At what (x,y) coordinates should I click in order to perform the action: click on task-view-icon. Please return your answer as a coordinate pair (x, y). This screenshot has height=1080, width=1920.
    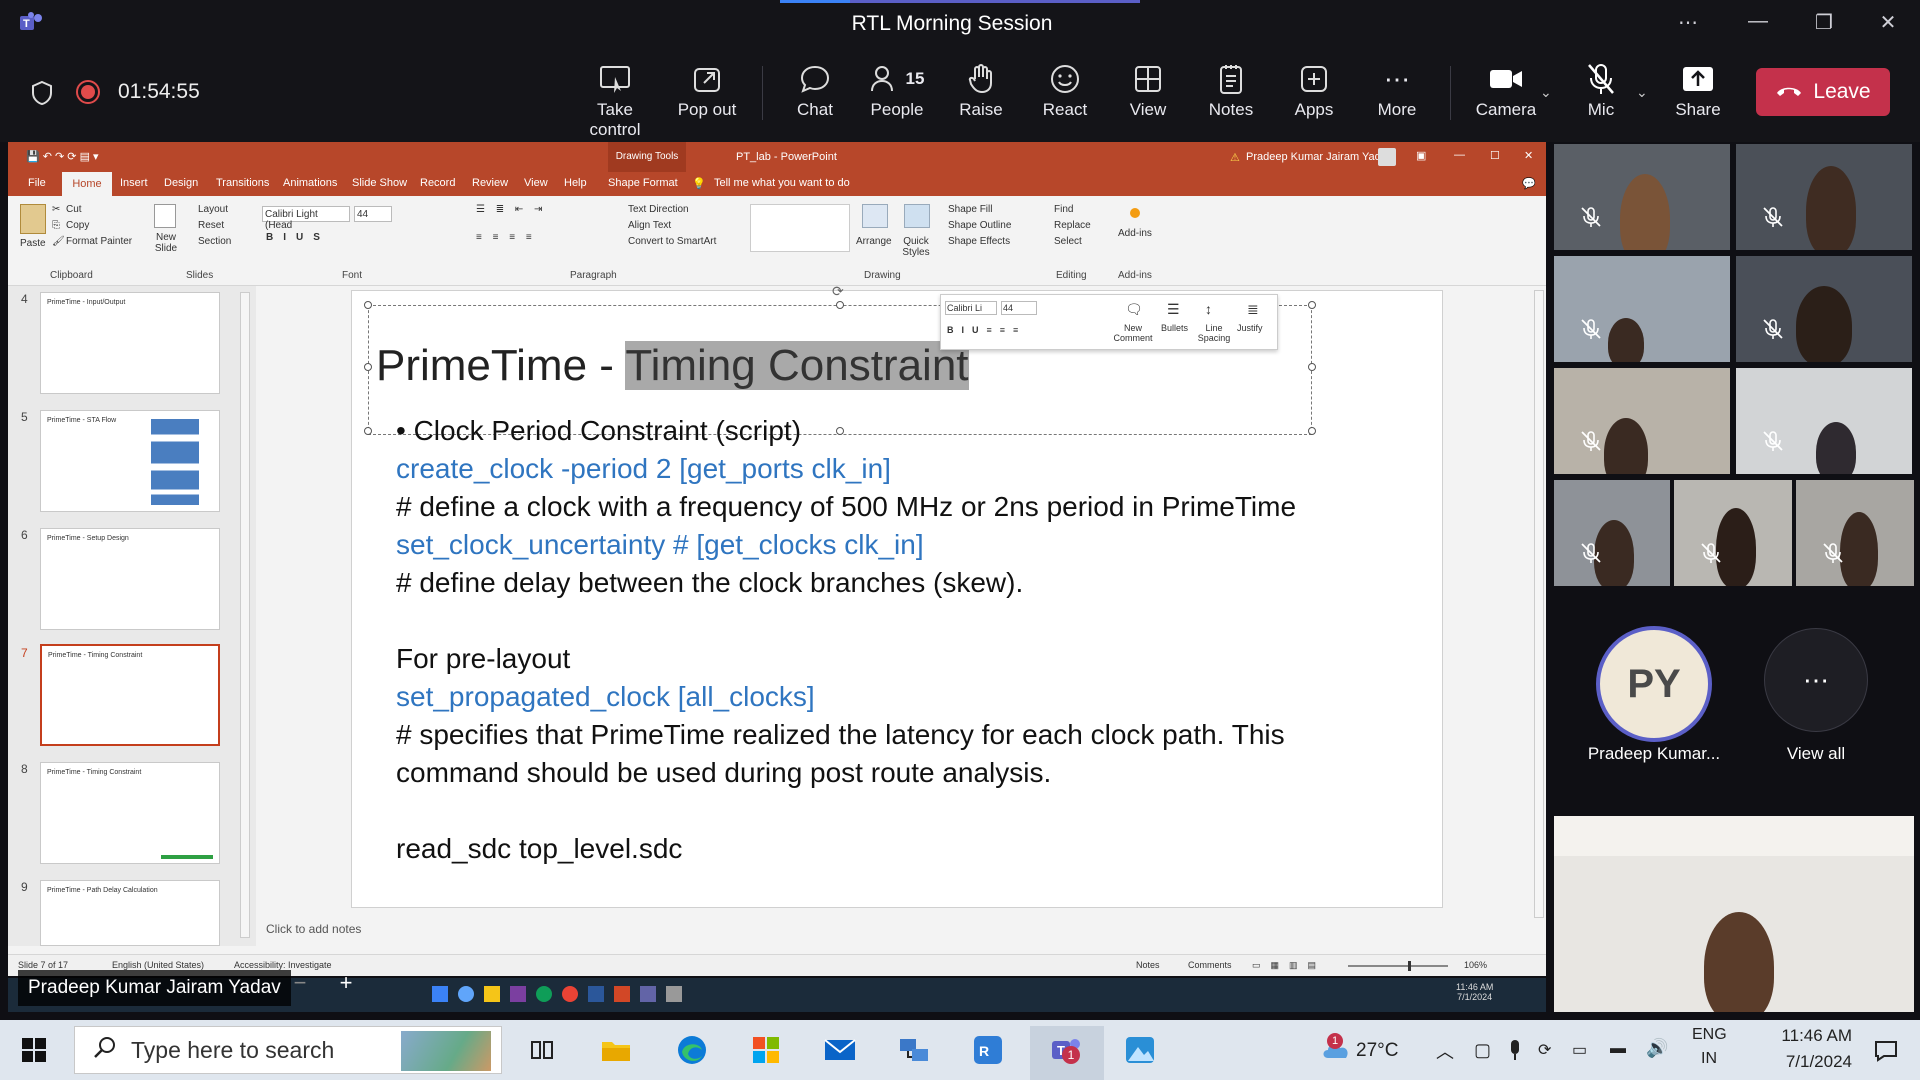
    Looking at the image, I should click on (542, 1050).